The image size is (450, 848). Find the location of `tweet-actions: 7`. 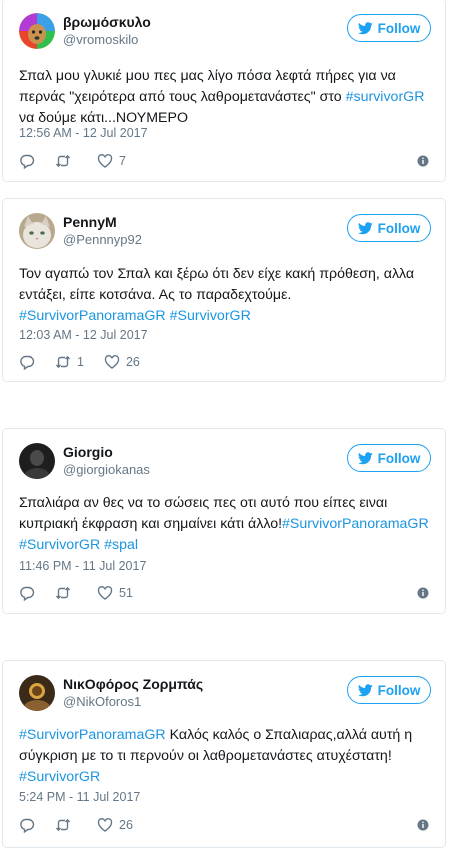

tweet-actions: 7 is located at coordinates (82, 161).